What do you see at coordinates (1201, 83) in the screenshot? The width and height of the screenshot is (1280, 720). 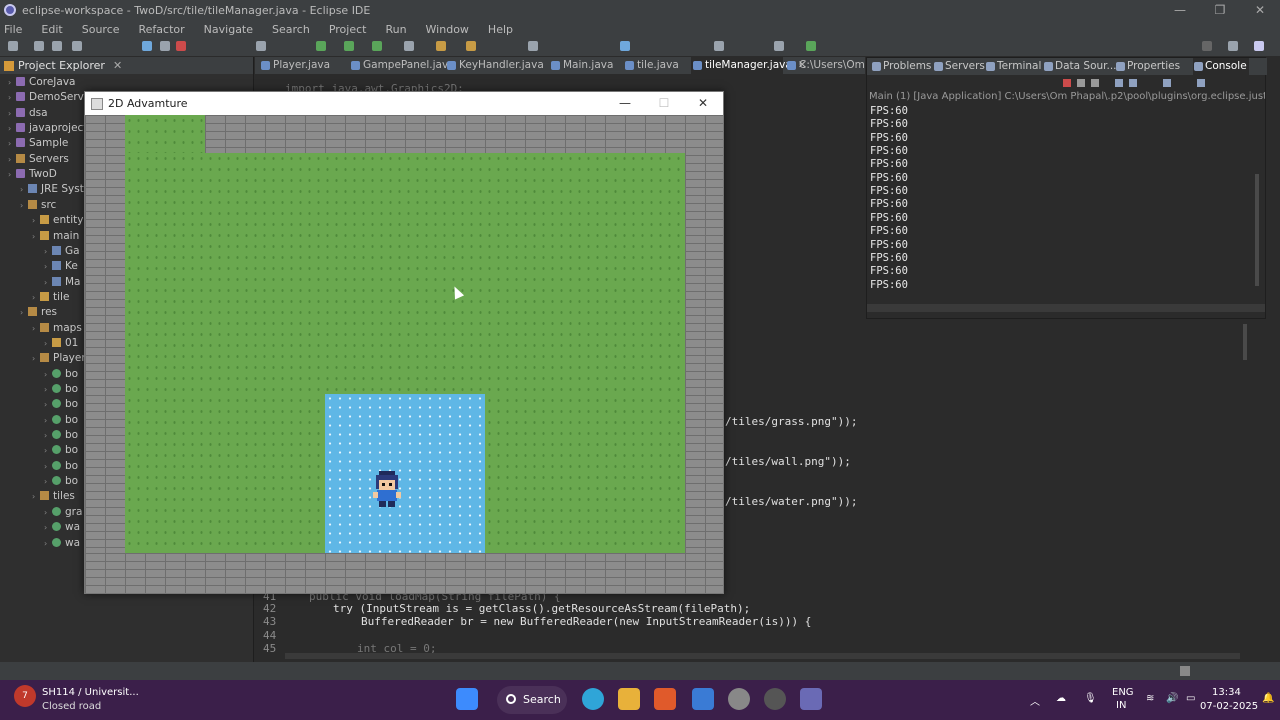 I see `open-console-icon` at bounding box center [1201, 83].